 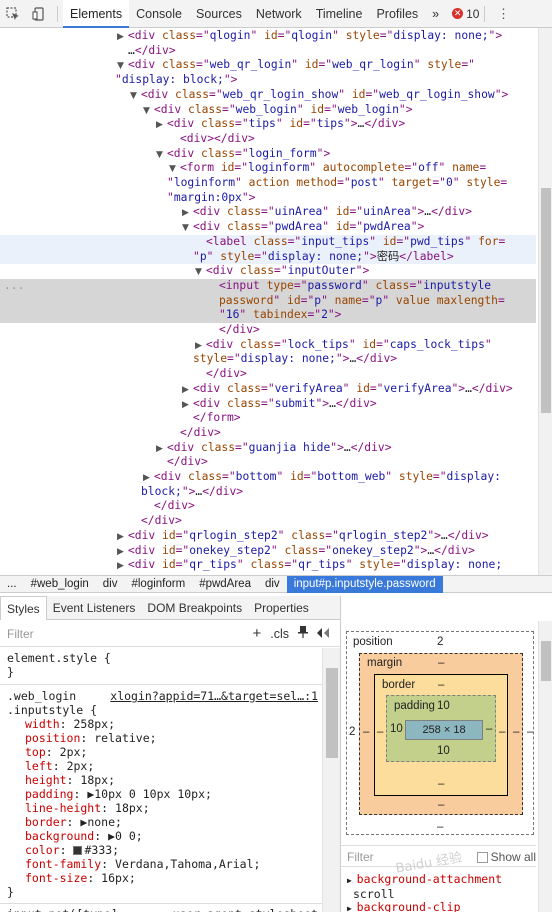 What do you see at coordinates (91, 738) in the screenshot?
I see `style-property: position: relative;` at bounding box center [91, 738].